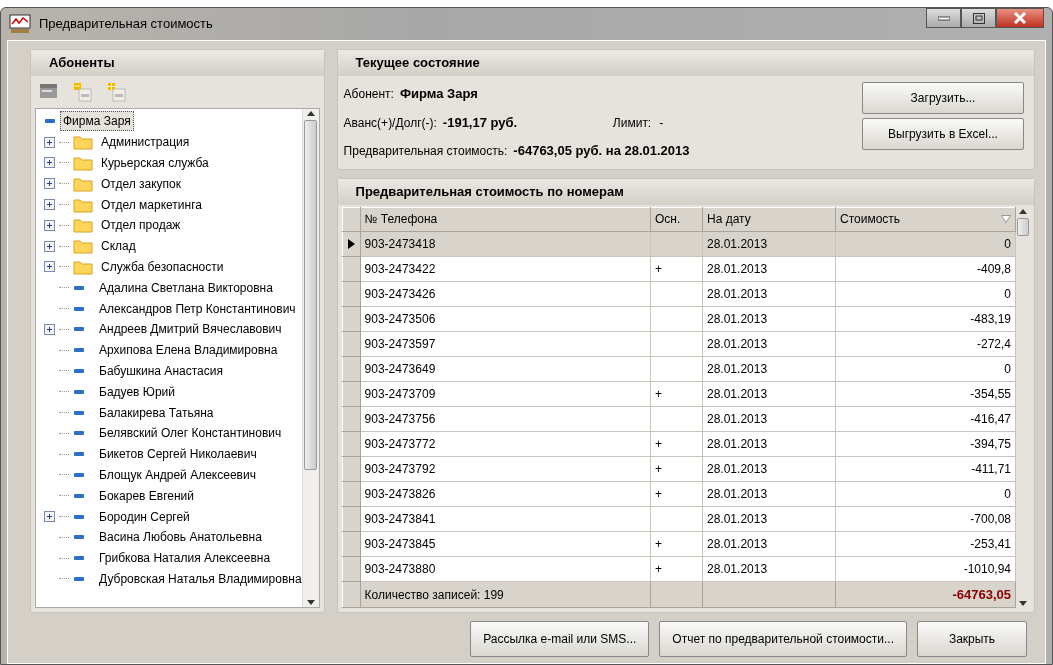  I want to click on sort-az-icon, so click(83, 92).